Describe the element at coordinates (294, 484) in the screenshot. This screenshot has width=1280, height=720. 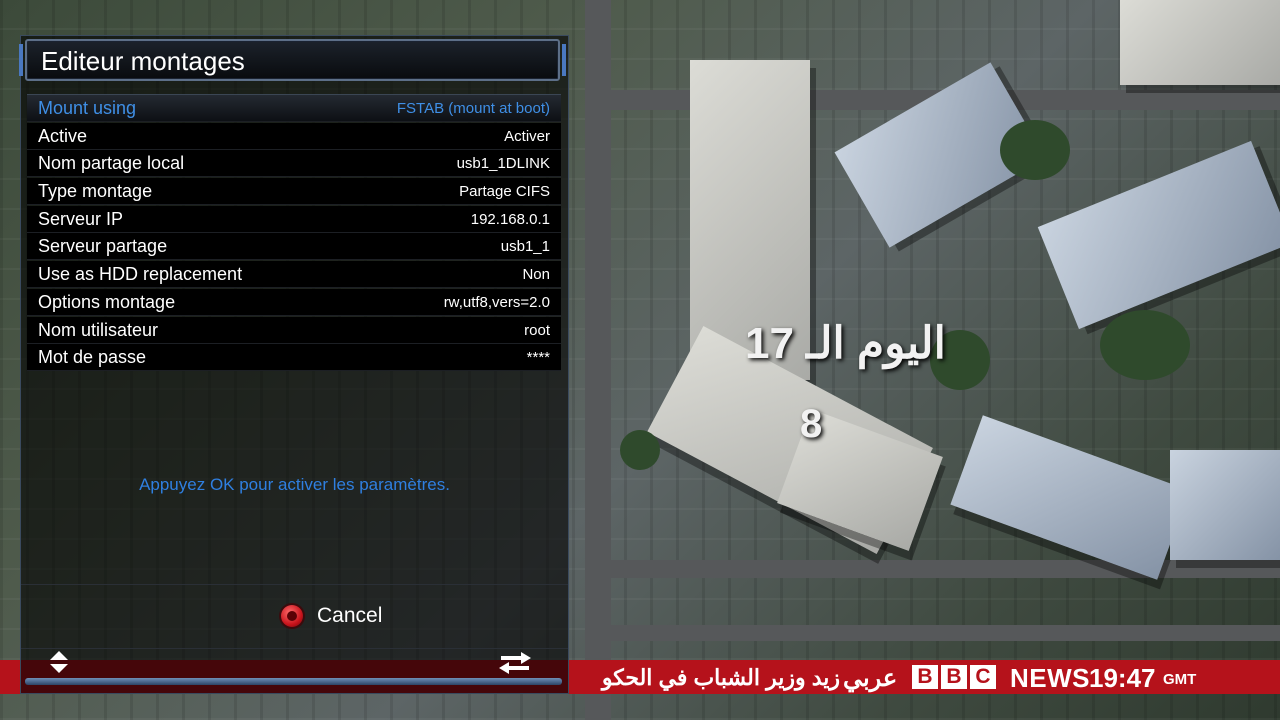
I see `help-text: Appuyez OK pour activer les paramètres.` at that location.